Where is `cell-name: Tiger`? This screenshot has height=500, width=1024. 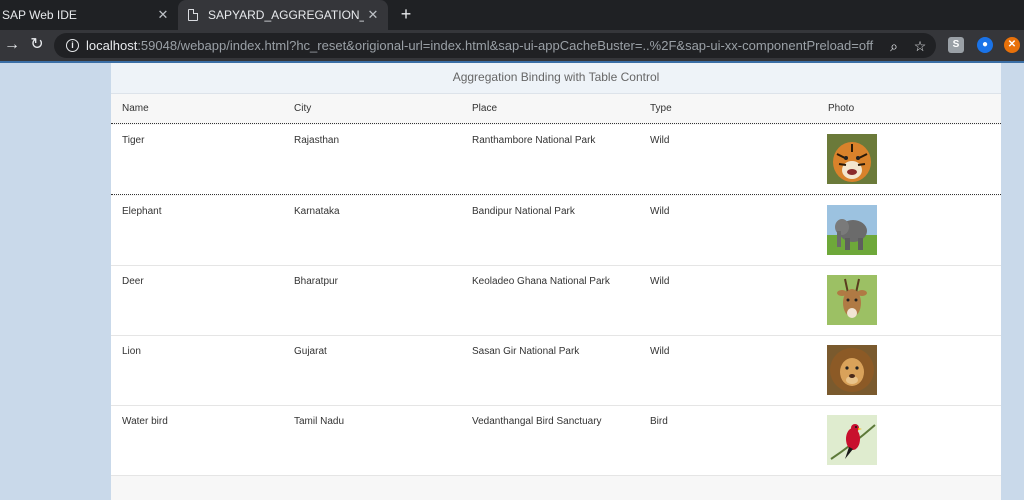 cell-name: Tiger is located at coordinates (133, 140).